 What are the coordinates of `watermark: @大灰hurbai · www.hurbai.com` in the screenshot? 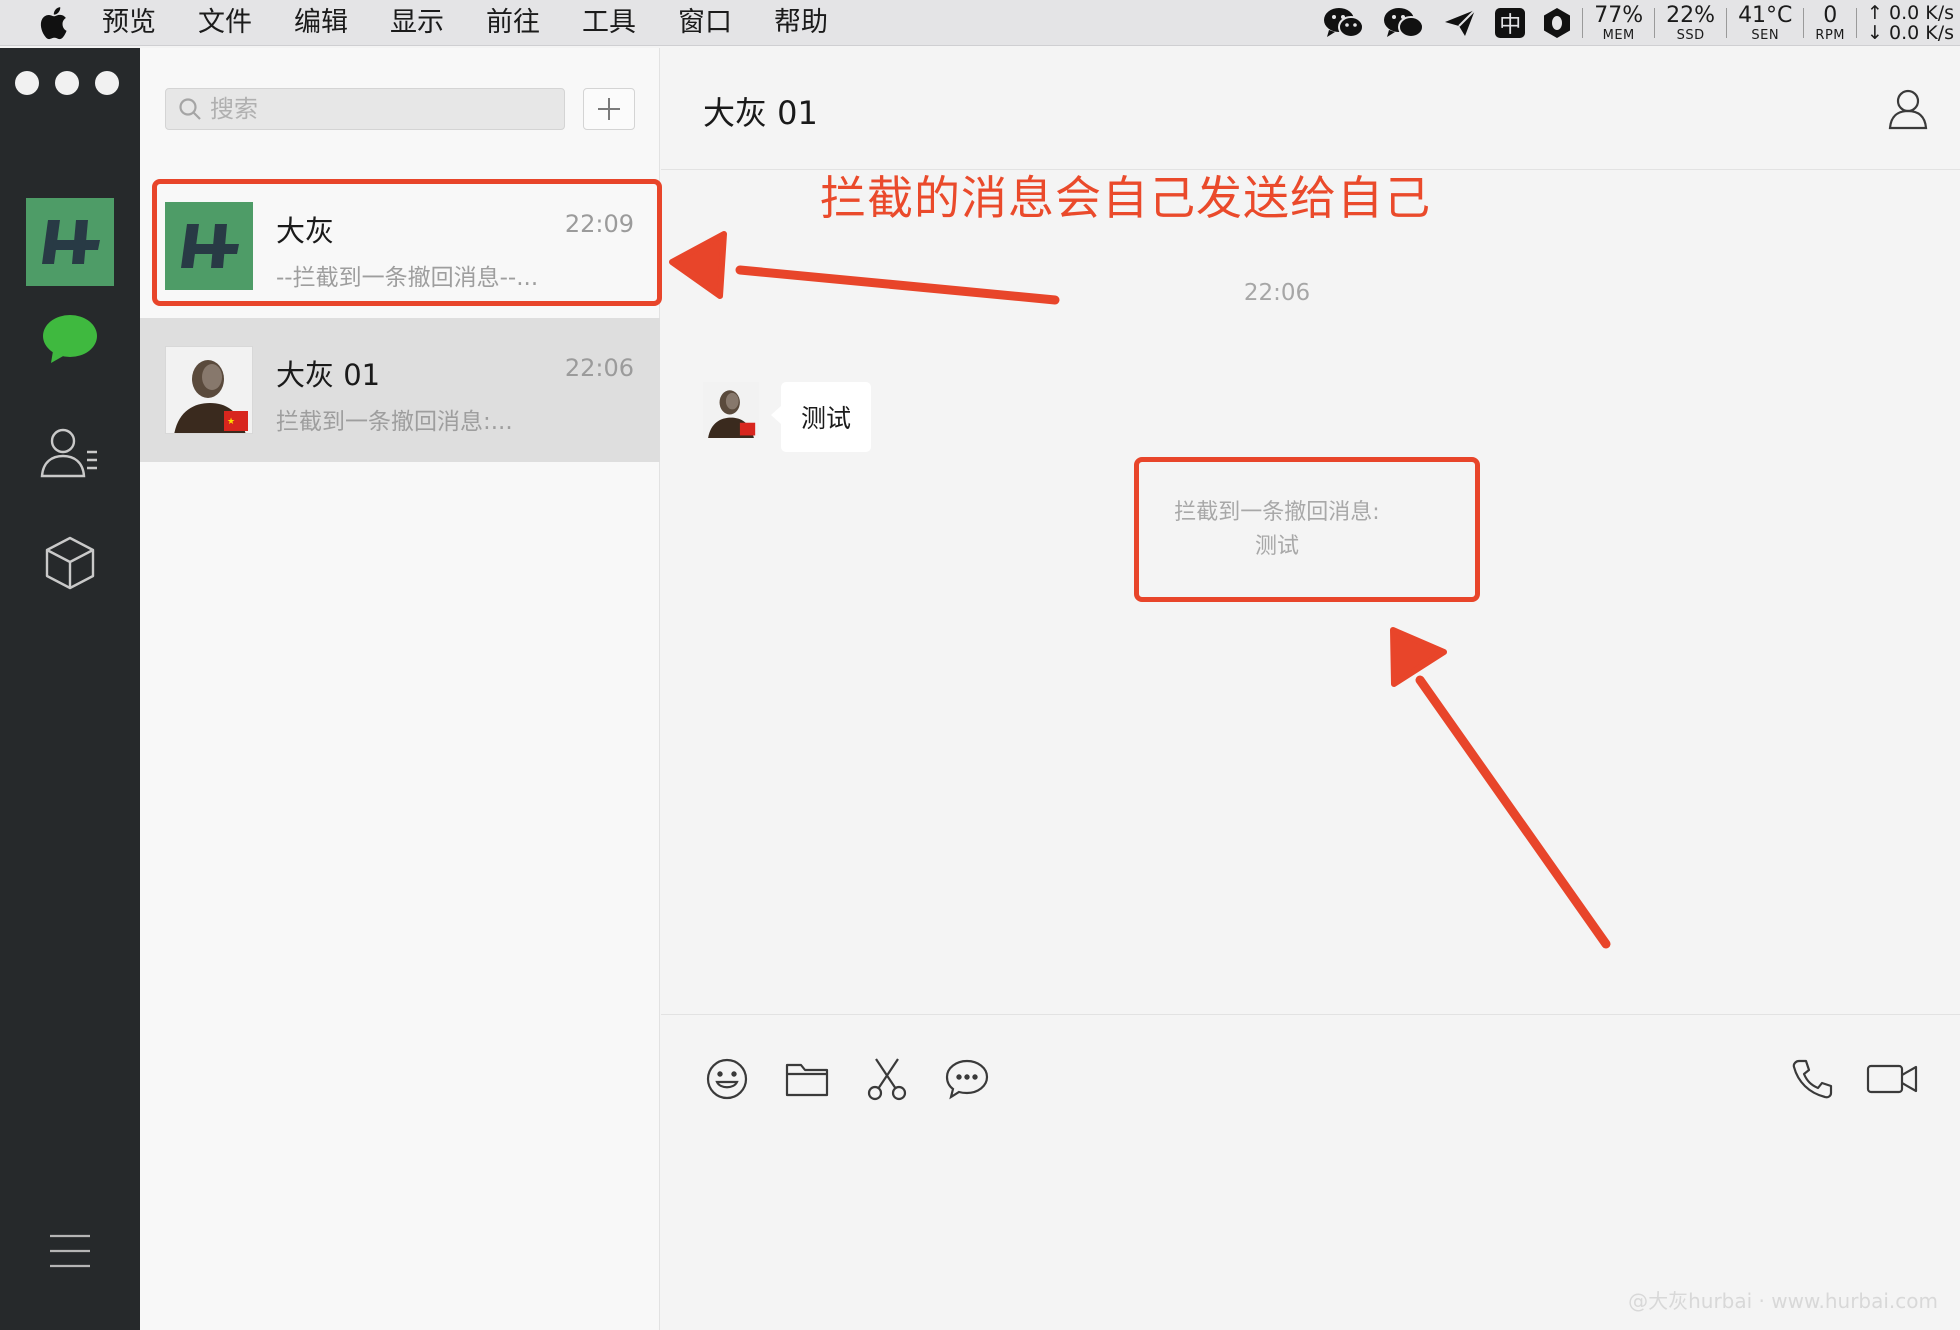 It's located at (1783, 1301).